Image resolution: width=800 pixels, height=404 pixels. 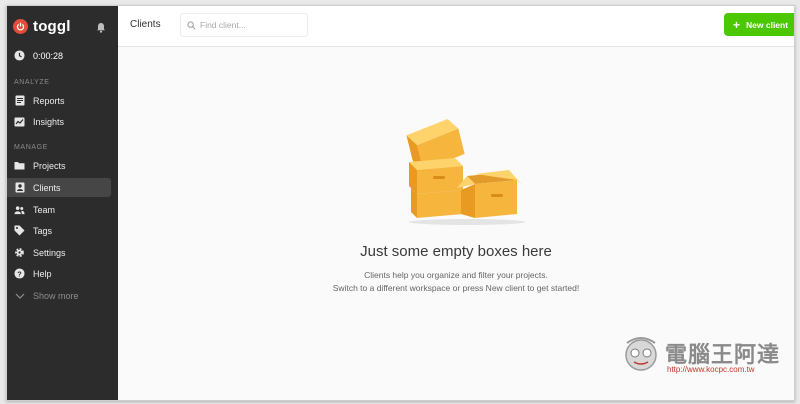 I want to click on sidebar-item-label: Projects, so click(x=49, y=165).